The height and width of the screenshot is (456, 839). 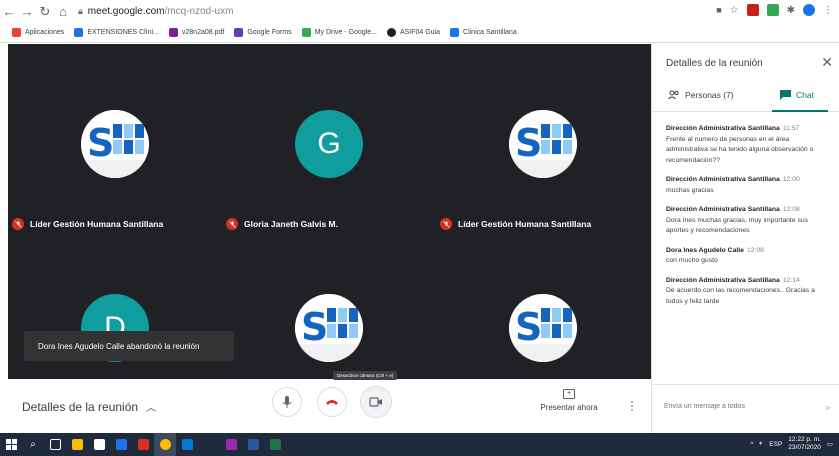 What do you see at coordinates (745, 100) in the screenshot?
I see `panel-tabs: Personas (7) Chat` at bounding box center [745, 100].